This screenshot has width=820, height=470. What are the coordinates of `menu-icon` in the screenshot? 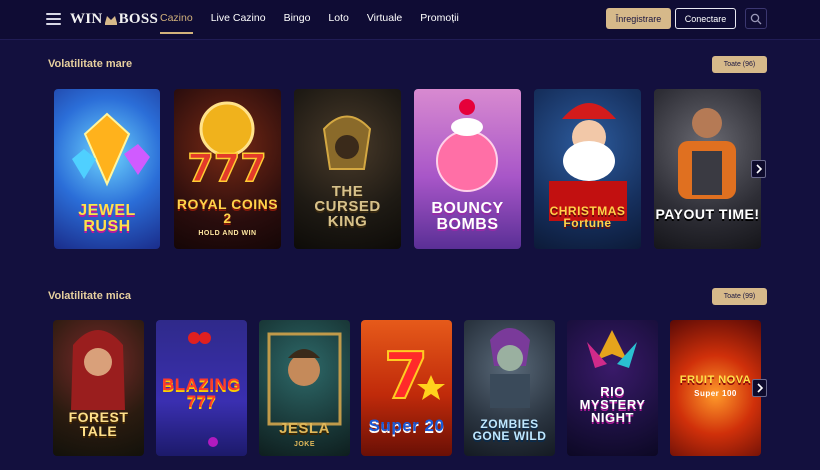 It's located at (53, 19).